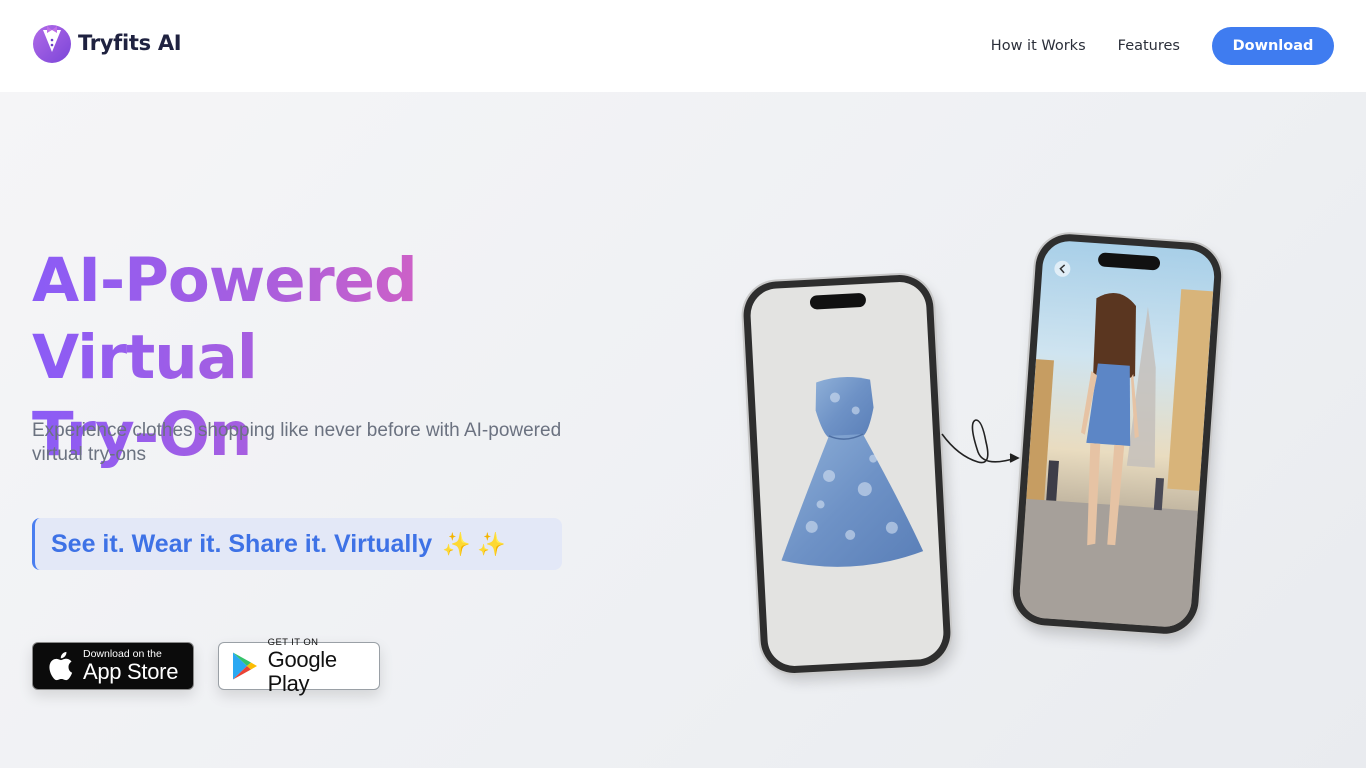 This screenshot has height=768, width=1366. I want to click on tryon-screen, so click(1117, 434).